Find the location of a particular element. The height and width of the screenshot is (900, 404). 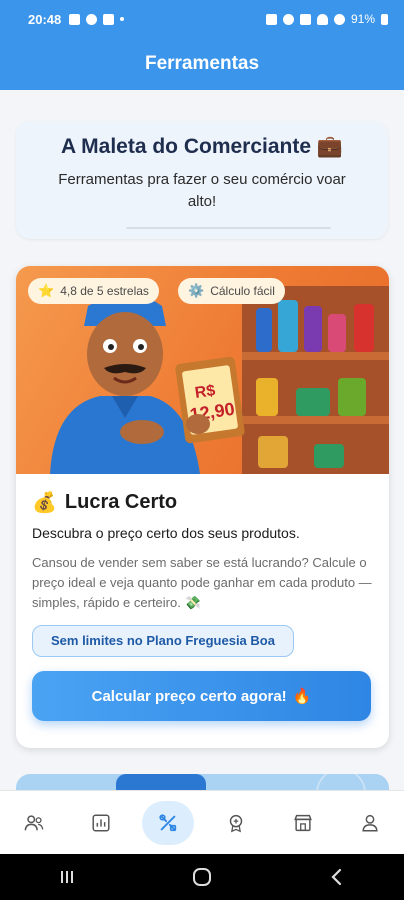

app-notification-icon is located at coordinates (109, 19).